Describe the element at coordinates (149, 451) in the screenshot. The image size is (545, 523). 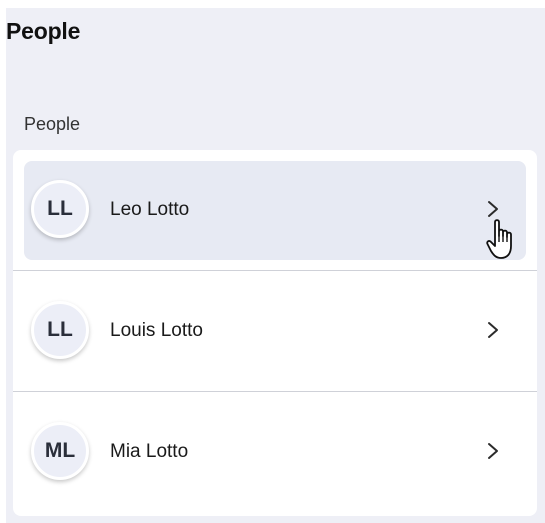
I see `person-name: Mia Lotto` at that location.